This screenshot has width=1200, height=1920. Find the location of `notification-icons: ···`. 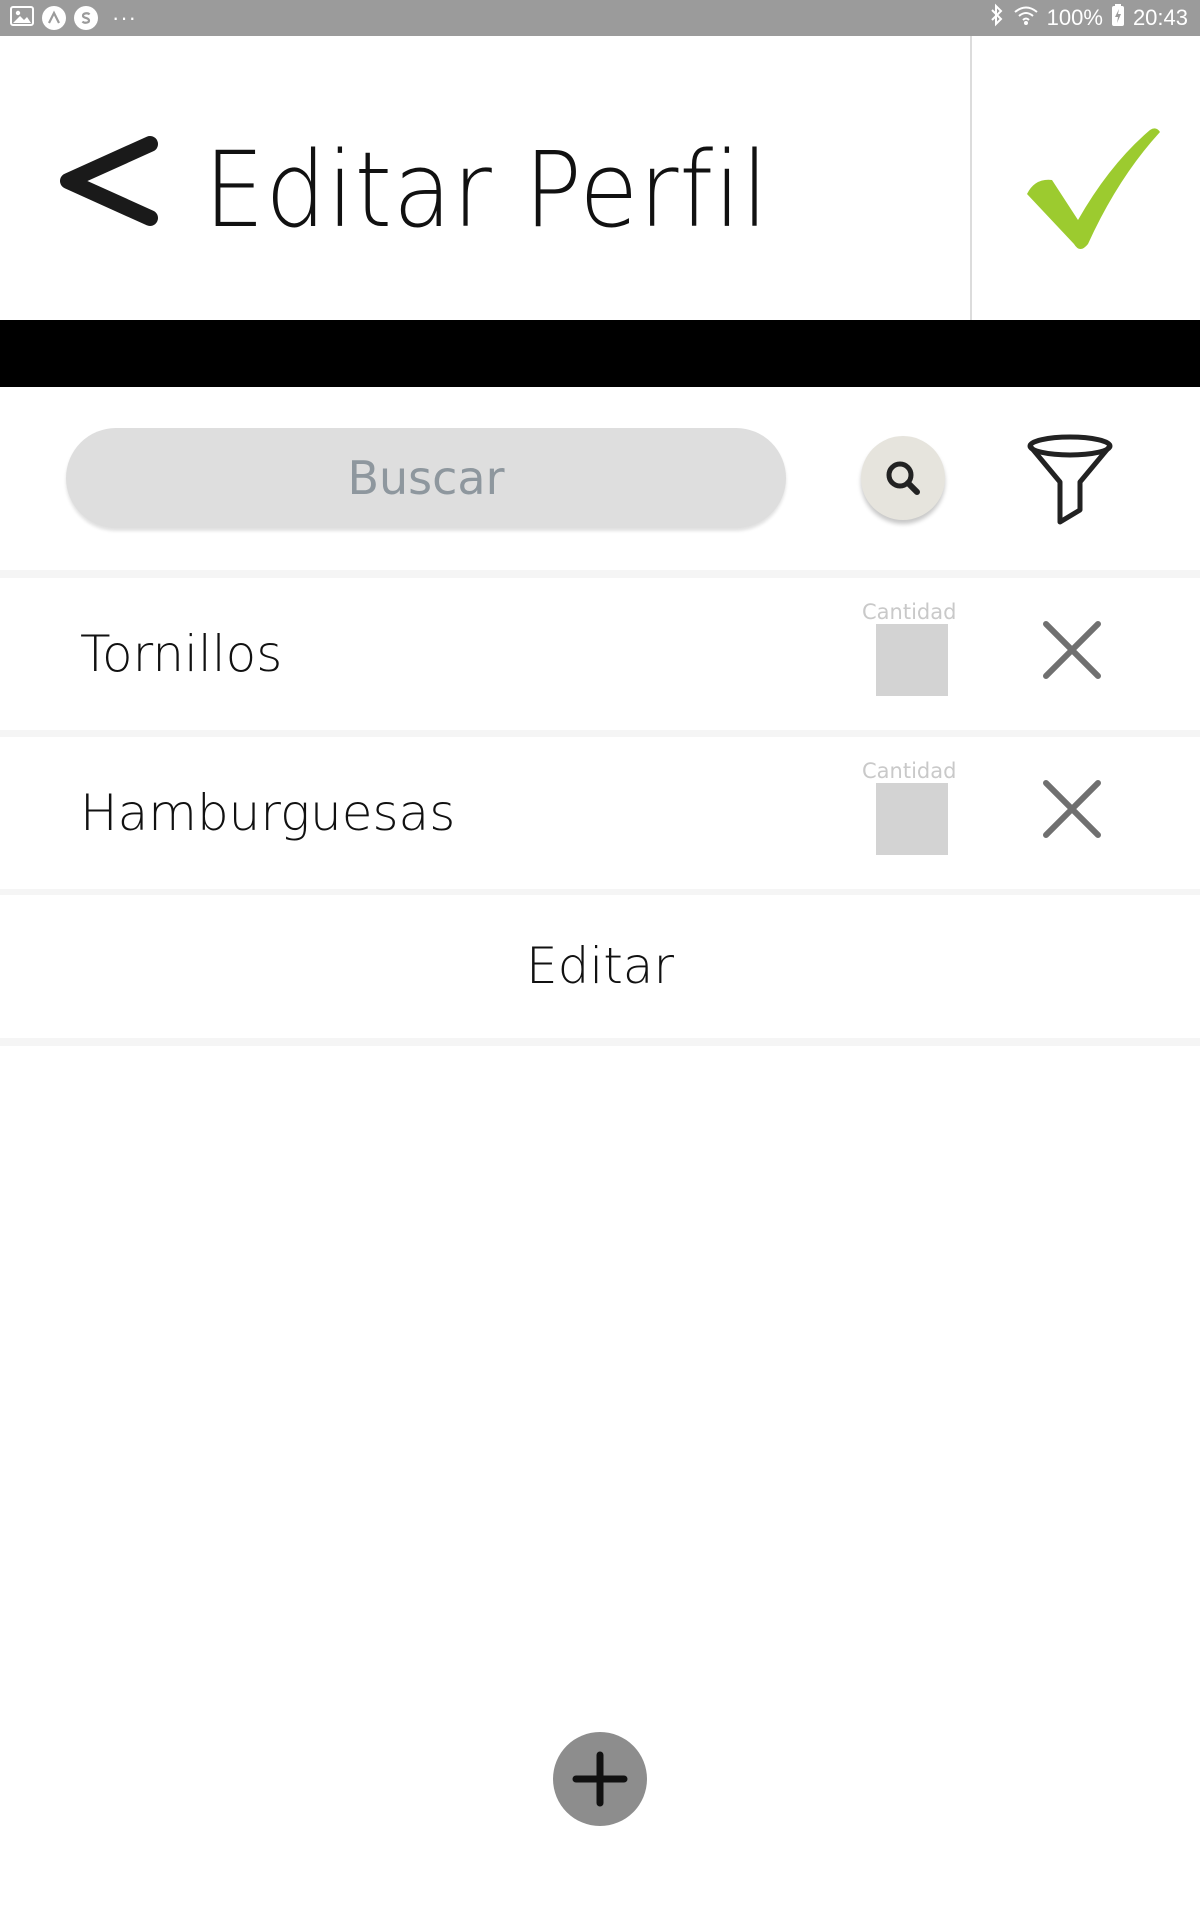

notification-icons: ··· is located at coordinates (73, 18).